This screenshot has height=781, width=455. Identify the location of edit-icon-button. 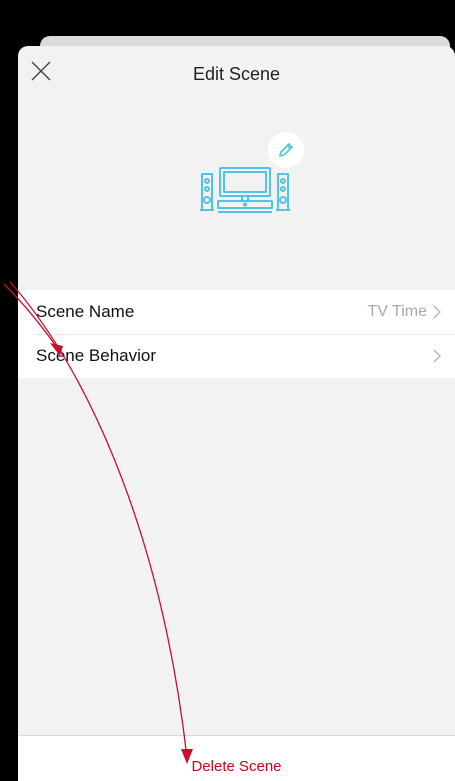
(286, 150).